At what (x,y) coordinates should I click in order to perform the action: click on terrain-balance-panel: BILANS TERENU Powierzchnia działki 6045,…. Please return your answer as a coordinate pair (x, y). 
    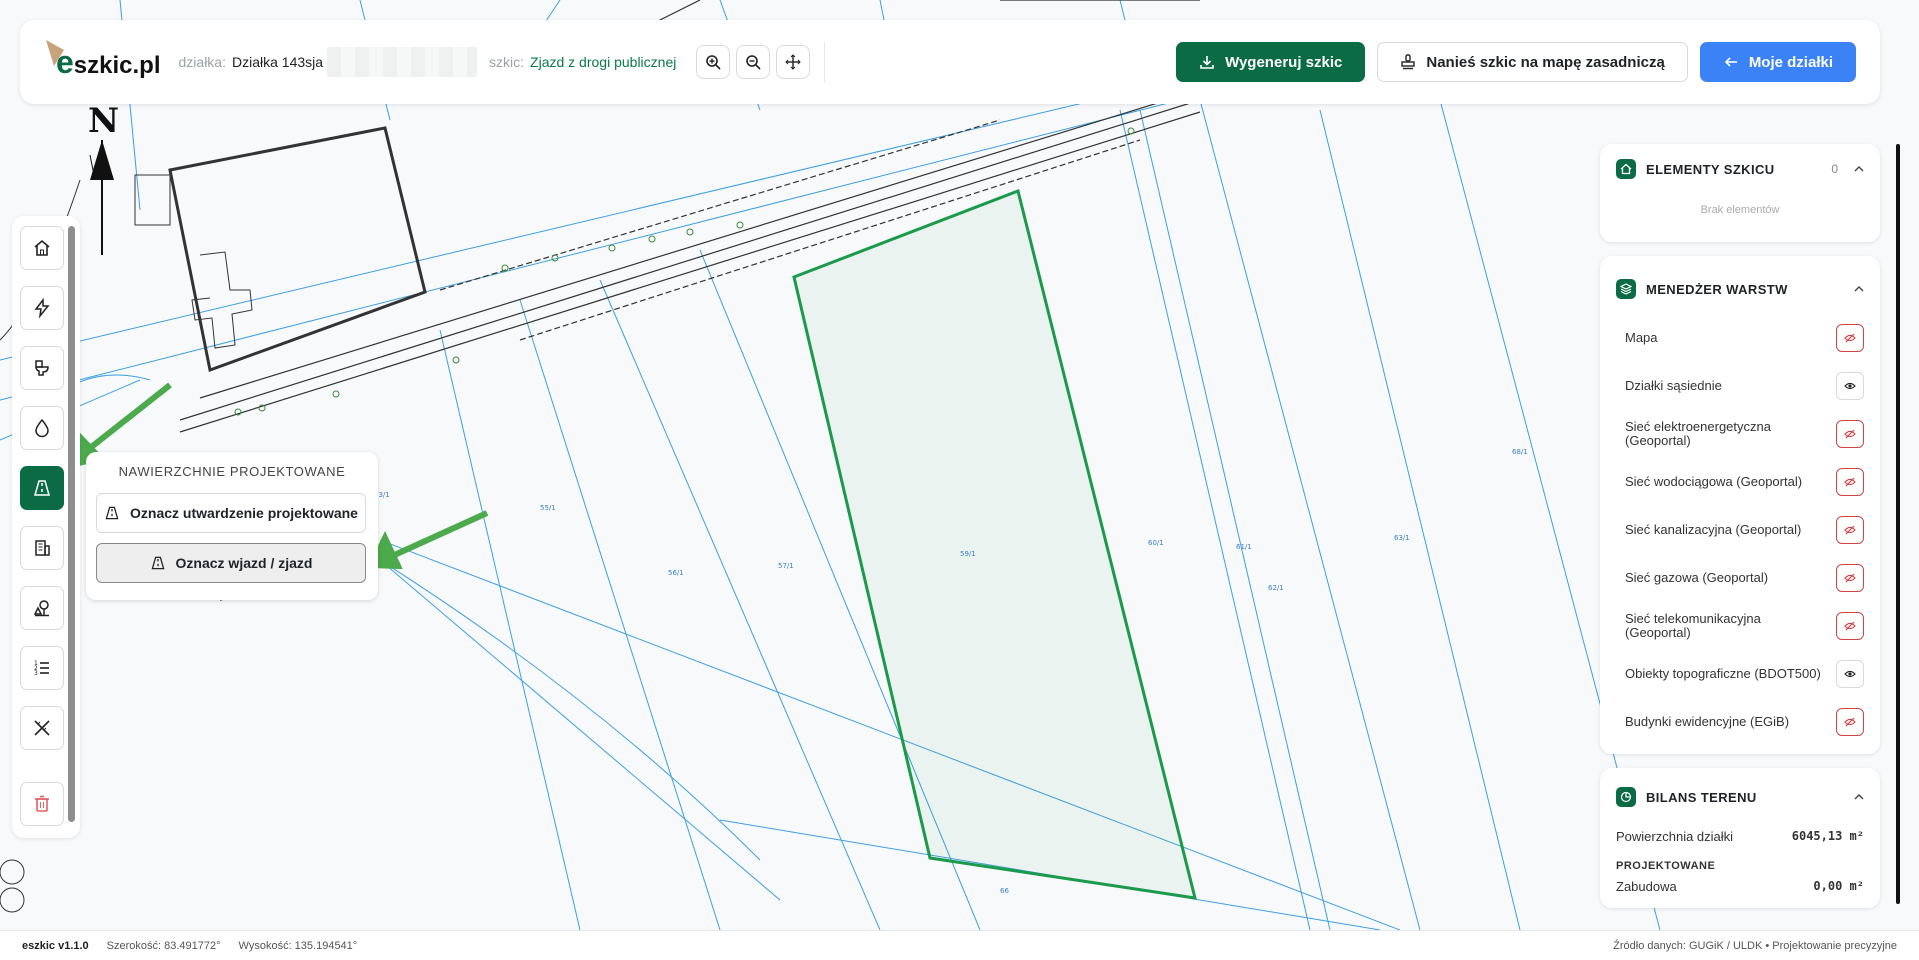
    Looking at the image, I should click on (1740, 838).